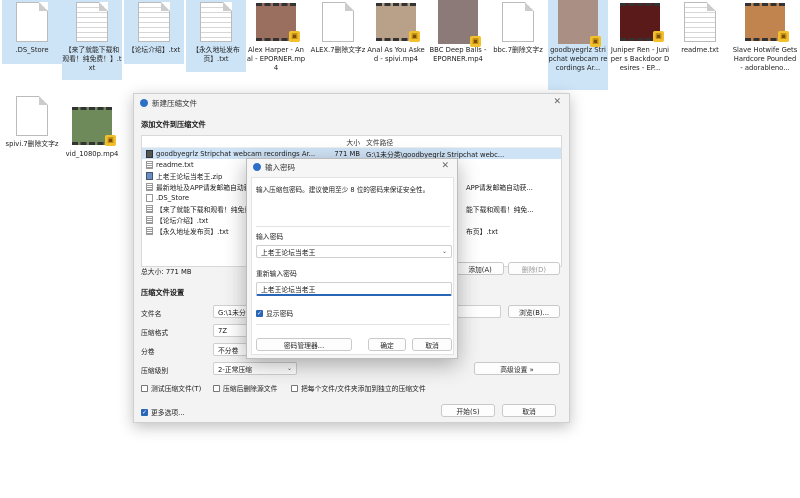 The height and width of the screenshot is (498, 800). Describe the element at coordinates (189, 176) in the screenshot. I see `row-name: 上老王论坛当老王.zip` at that location.